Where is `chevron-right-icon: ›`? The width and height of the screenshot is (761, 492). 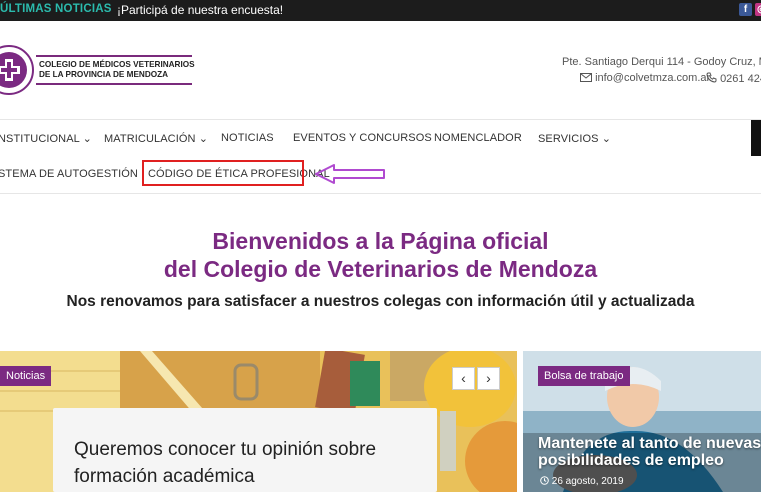
chevron-right-icon: › is located at coordinates (488, 378).